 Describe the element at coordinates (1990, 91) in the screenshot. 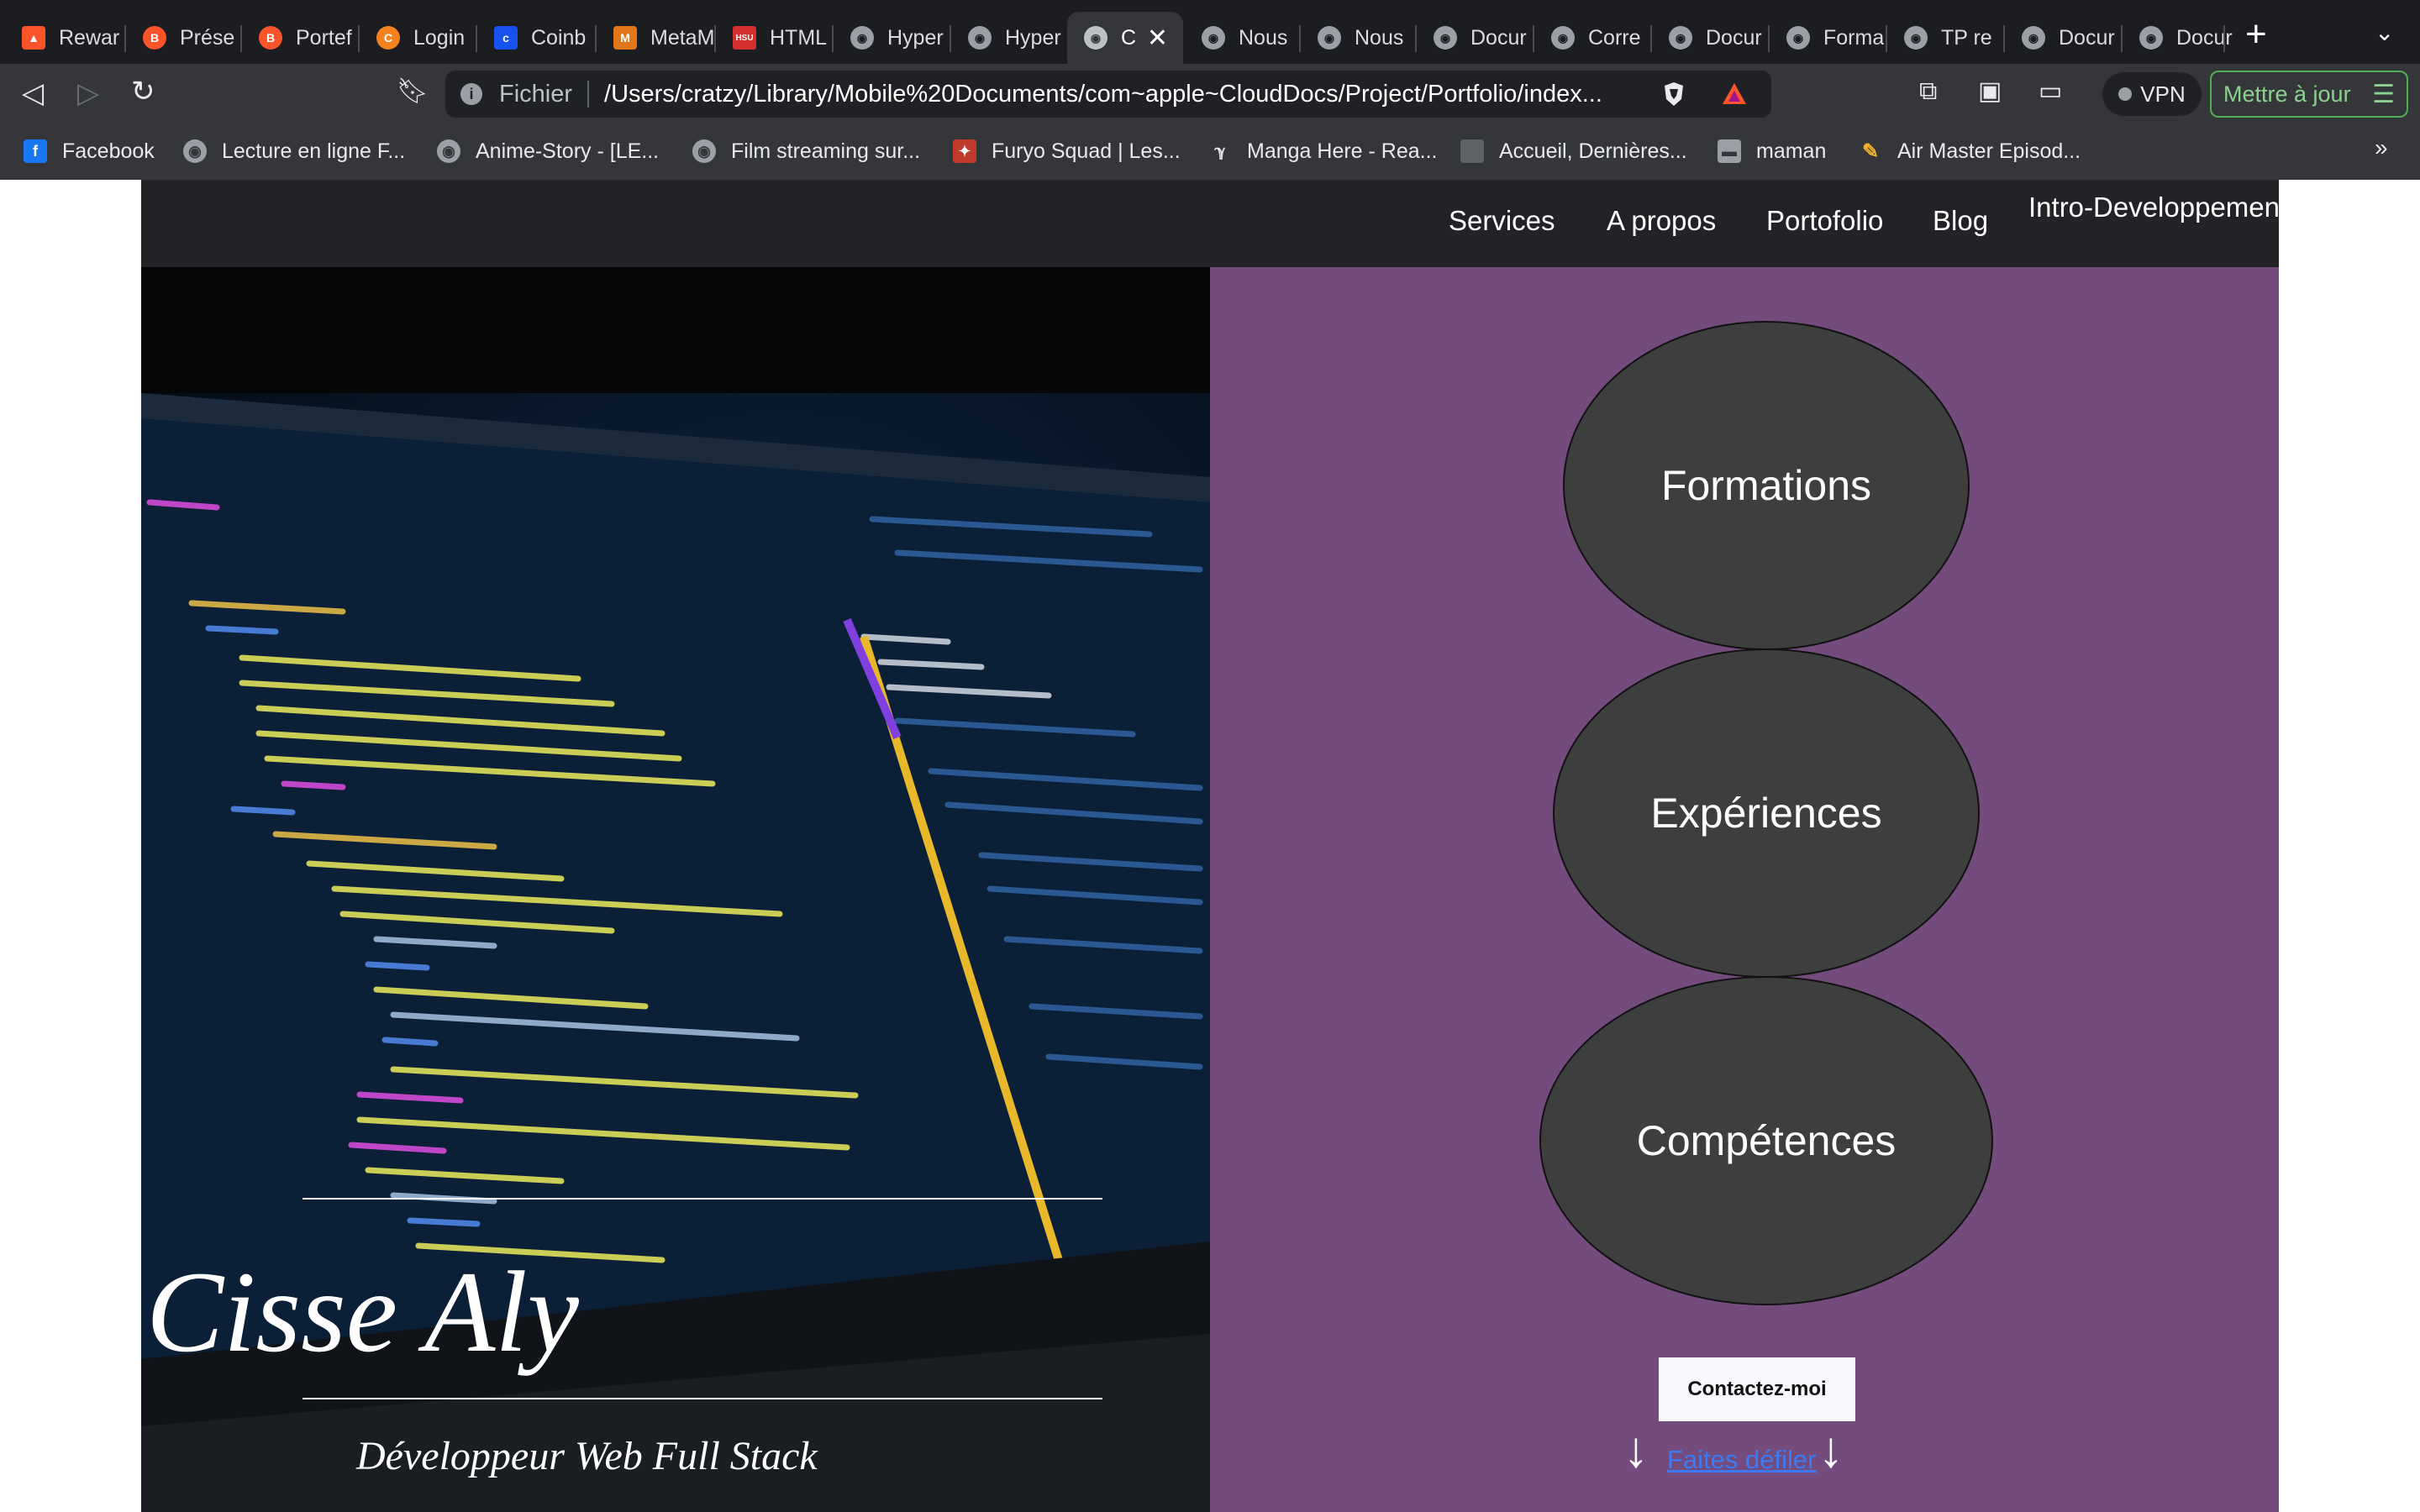

I see `sidebar-icon: ▣` at that location.